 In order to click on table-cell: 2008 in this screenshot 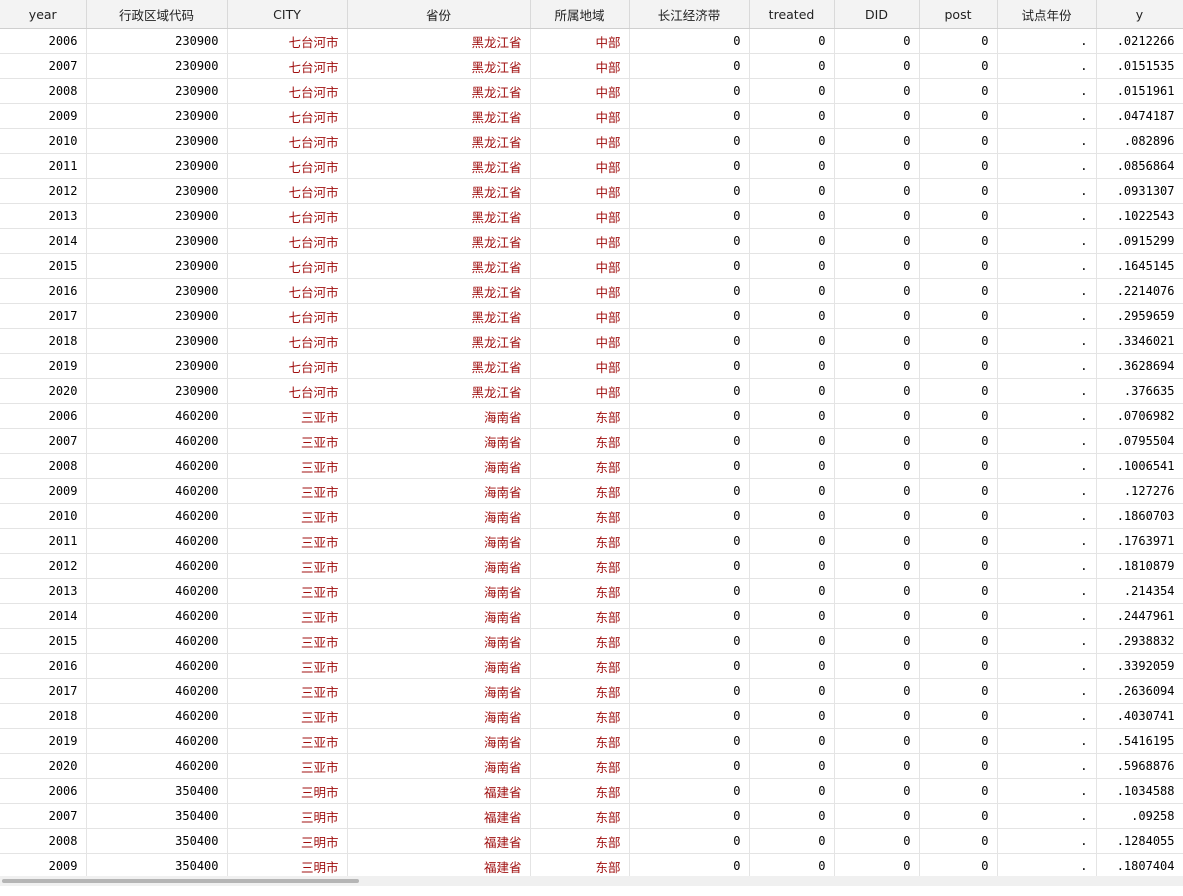, I will do `click(43, 91)`.